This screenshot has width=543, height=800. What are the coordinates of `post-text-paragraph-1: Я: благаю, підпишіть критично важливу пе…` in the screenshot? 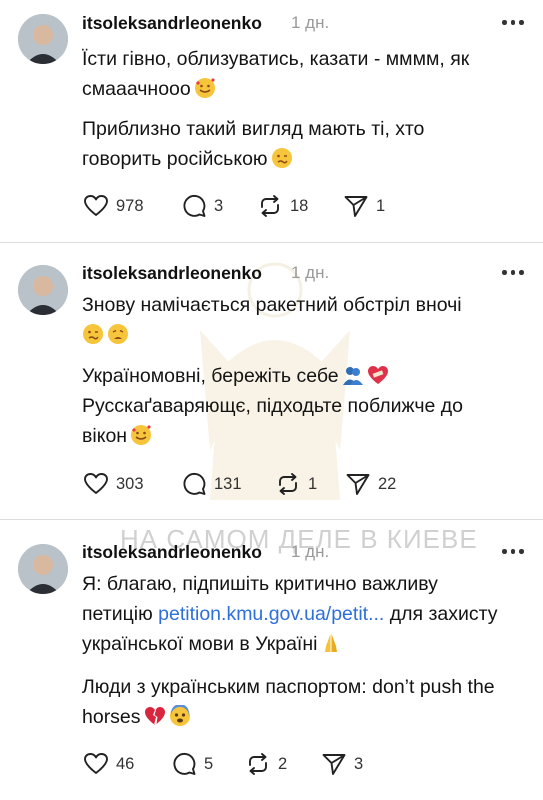 It's located at (290, 614).